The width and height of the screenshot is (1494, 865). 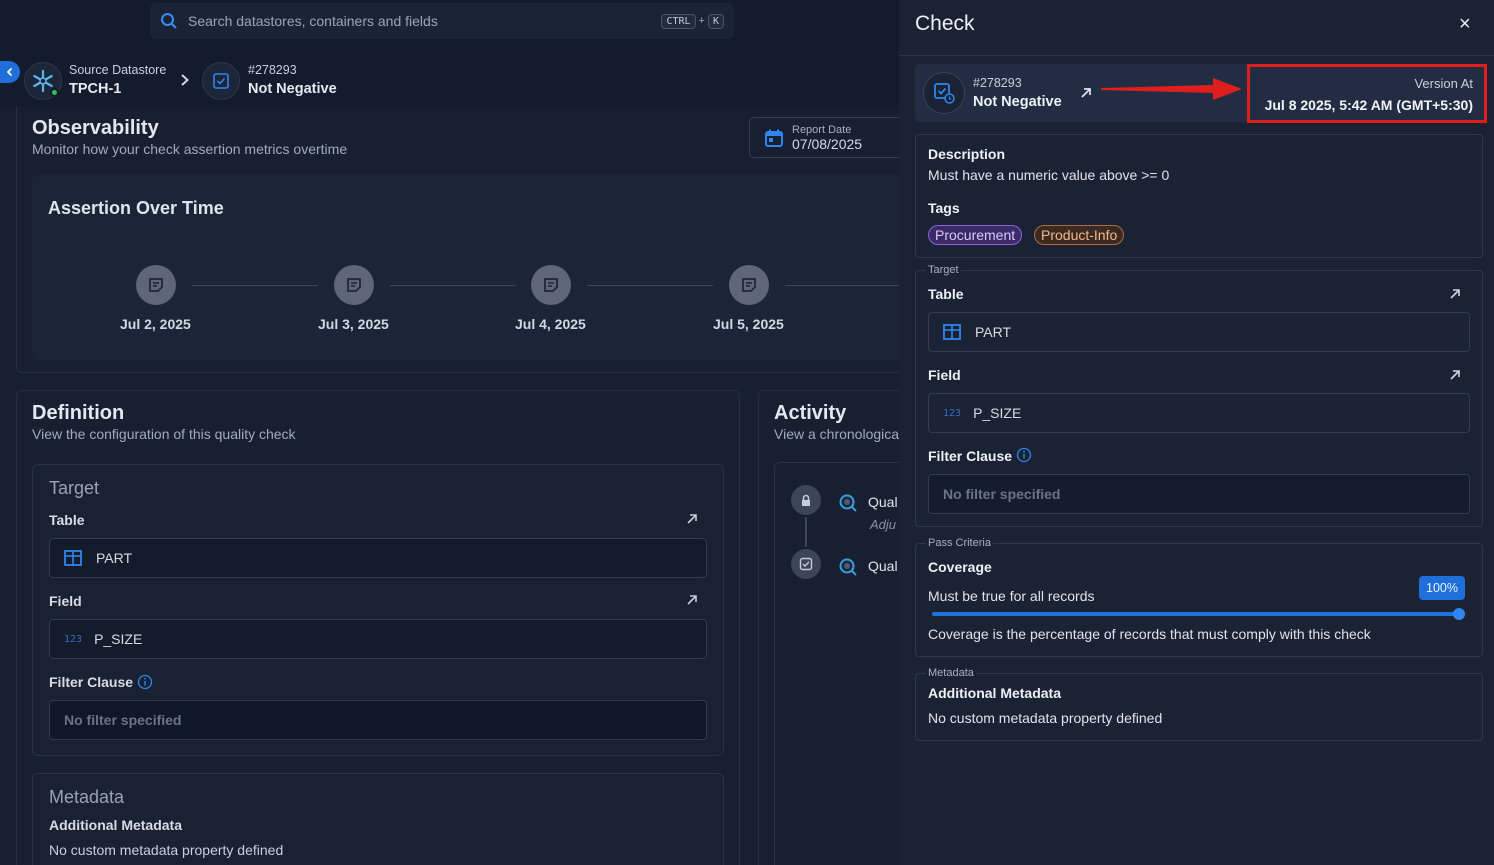 I want to click on observability-title: Observability, so click(x=95, y=128).